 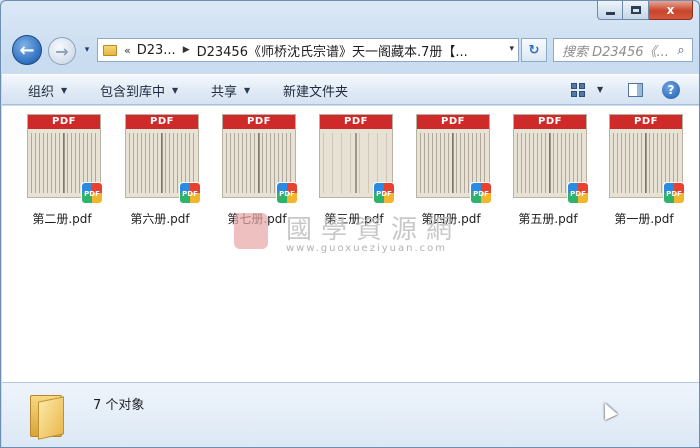 What do you see at coordinates (671, 90) in the screenshot?
I see `help-icon: ?` at bounding box center [671, 90].